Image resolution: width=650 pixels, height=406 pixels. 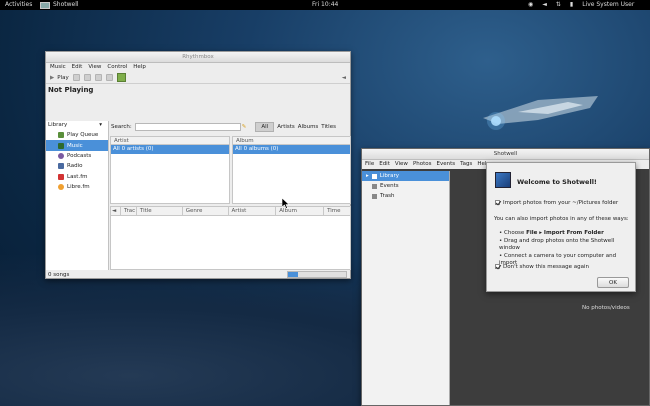 What do you see at coordinates (71, 90) in the screenshot?
I see `now-playing-title: Not Playing` at bounding box center [71, 90].